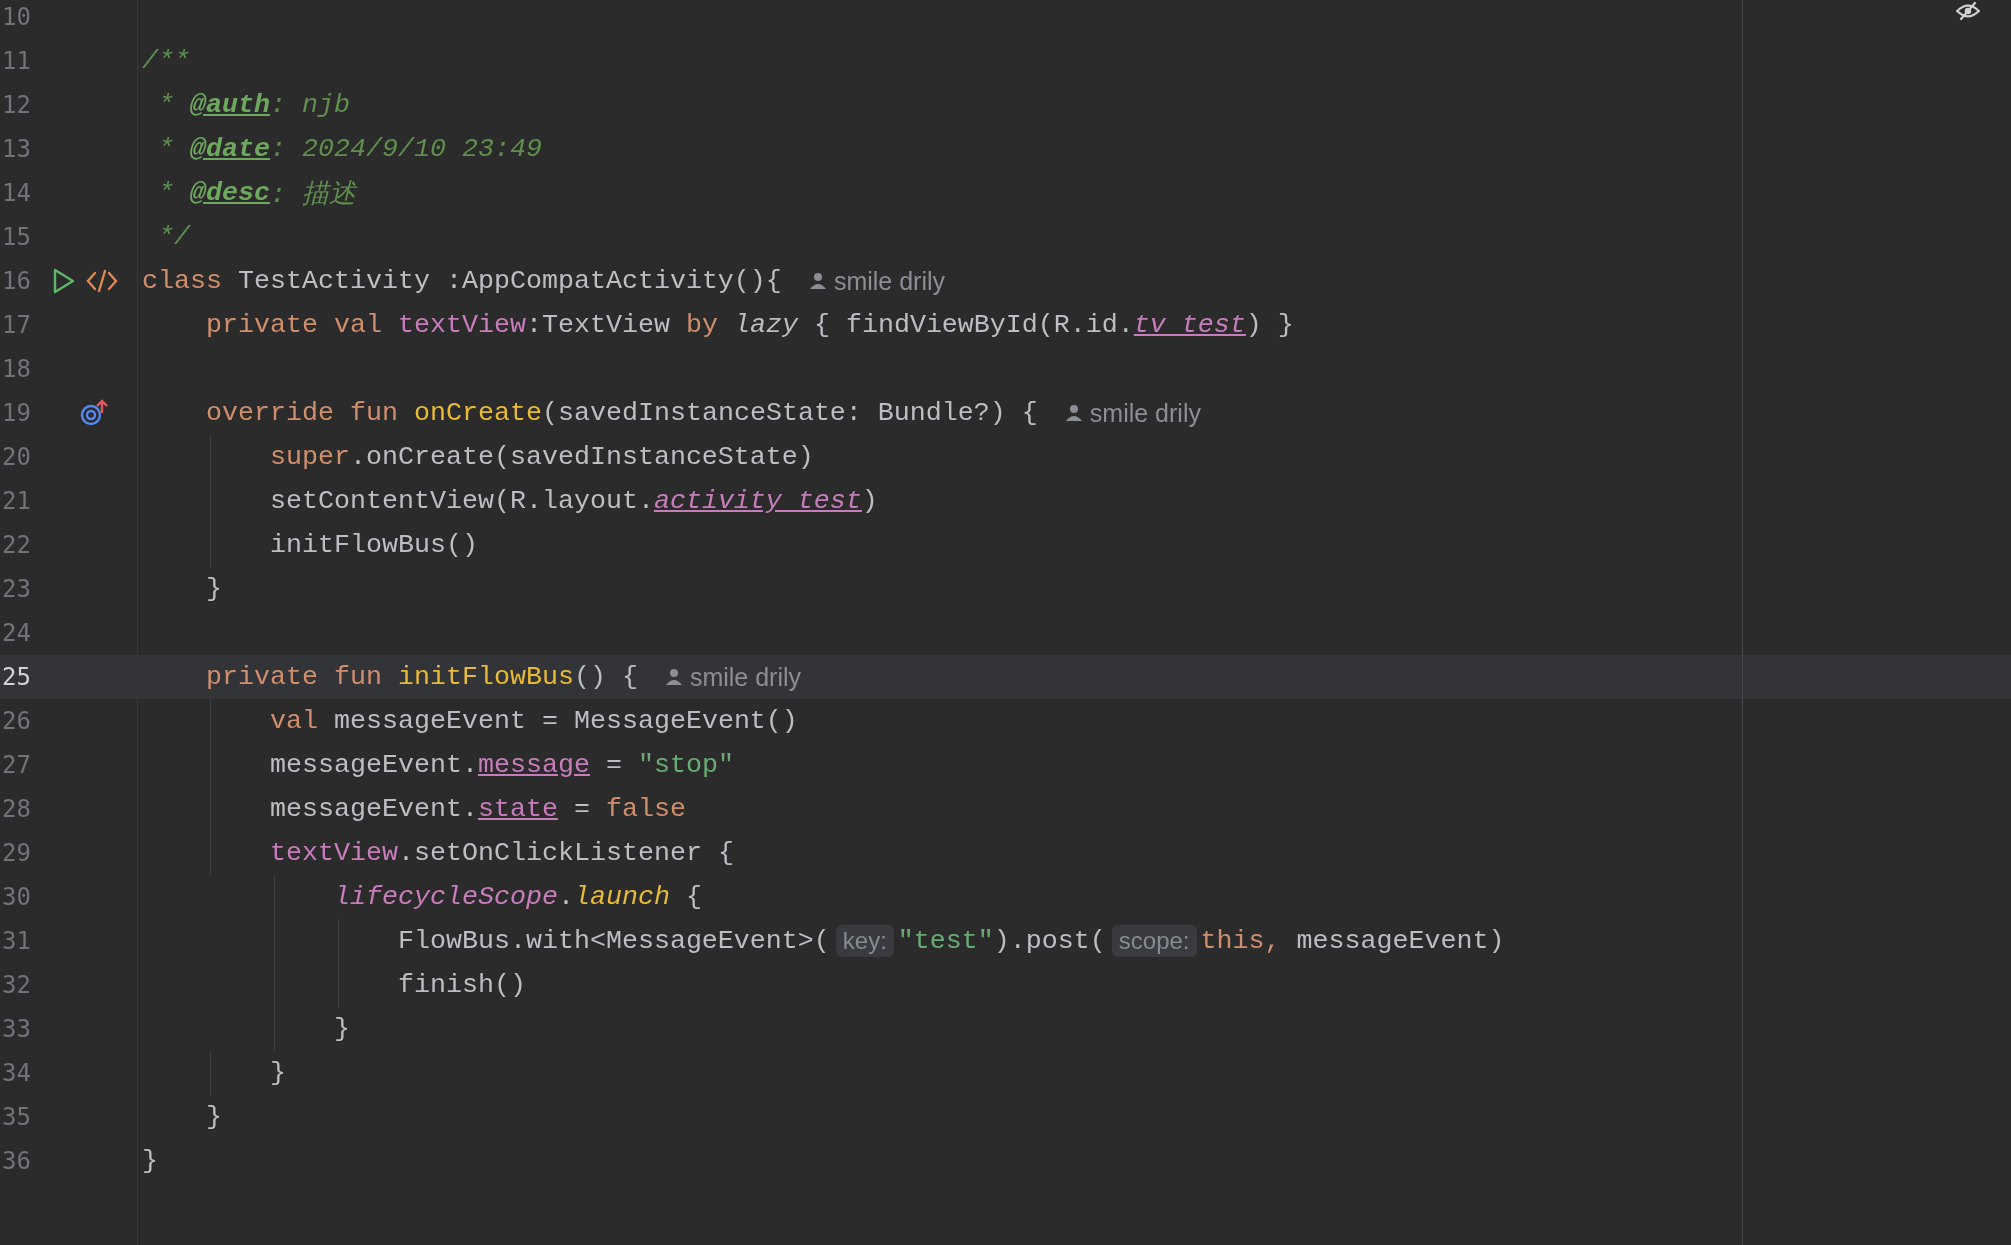  What do you see at coordinates (310, 105) in the screenshot?
I see `comment-text: : njb` at bounding box center [310, 105].